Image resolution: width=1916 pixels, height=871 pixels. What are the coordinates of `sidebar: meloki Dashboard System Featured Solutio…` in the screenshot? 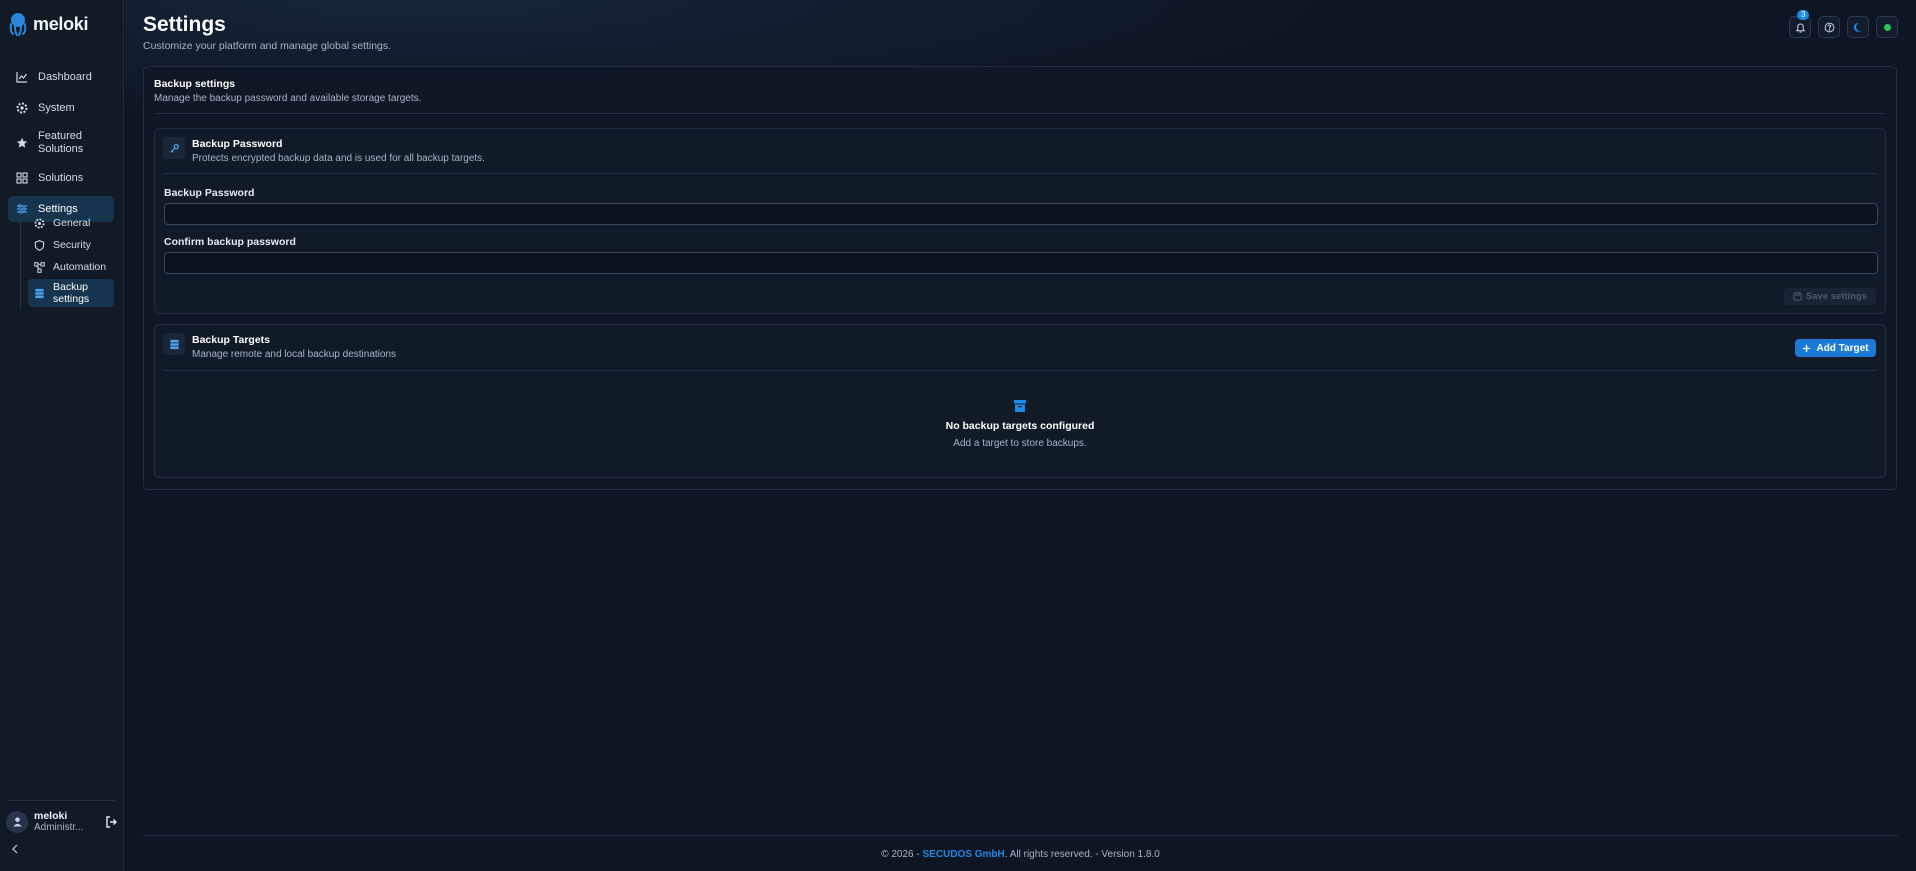 It's located at (62, 435).